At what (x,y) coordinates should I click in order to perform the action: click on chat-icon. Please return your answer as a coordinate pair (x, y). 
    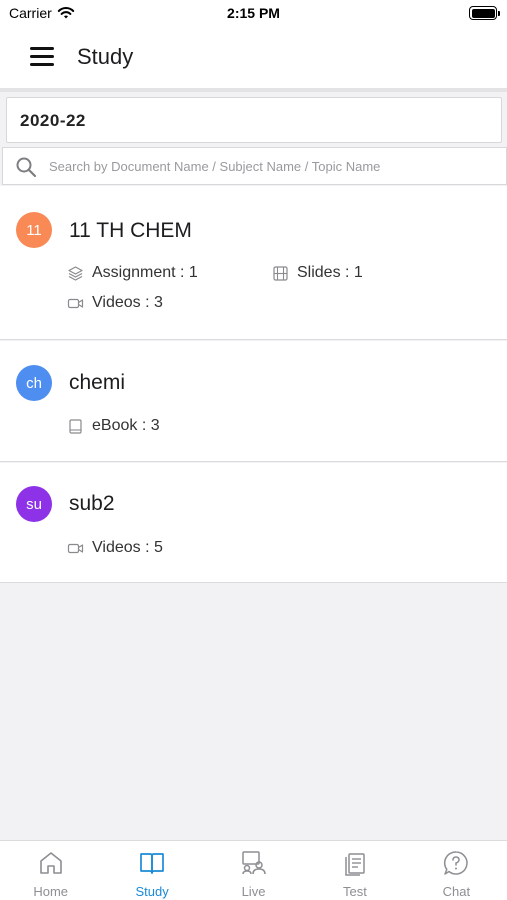
    Looking at the image, I should click on (456, 863).